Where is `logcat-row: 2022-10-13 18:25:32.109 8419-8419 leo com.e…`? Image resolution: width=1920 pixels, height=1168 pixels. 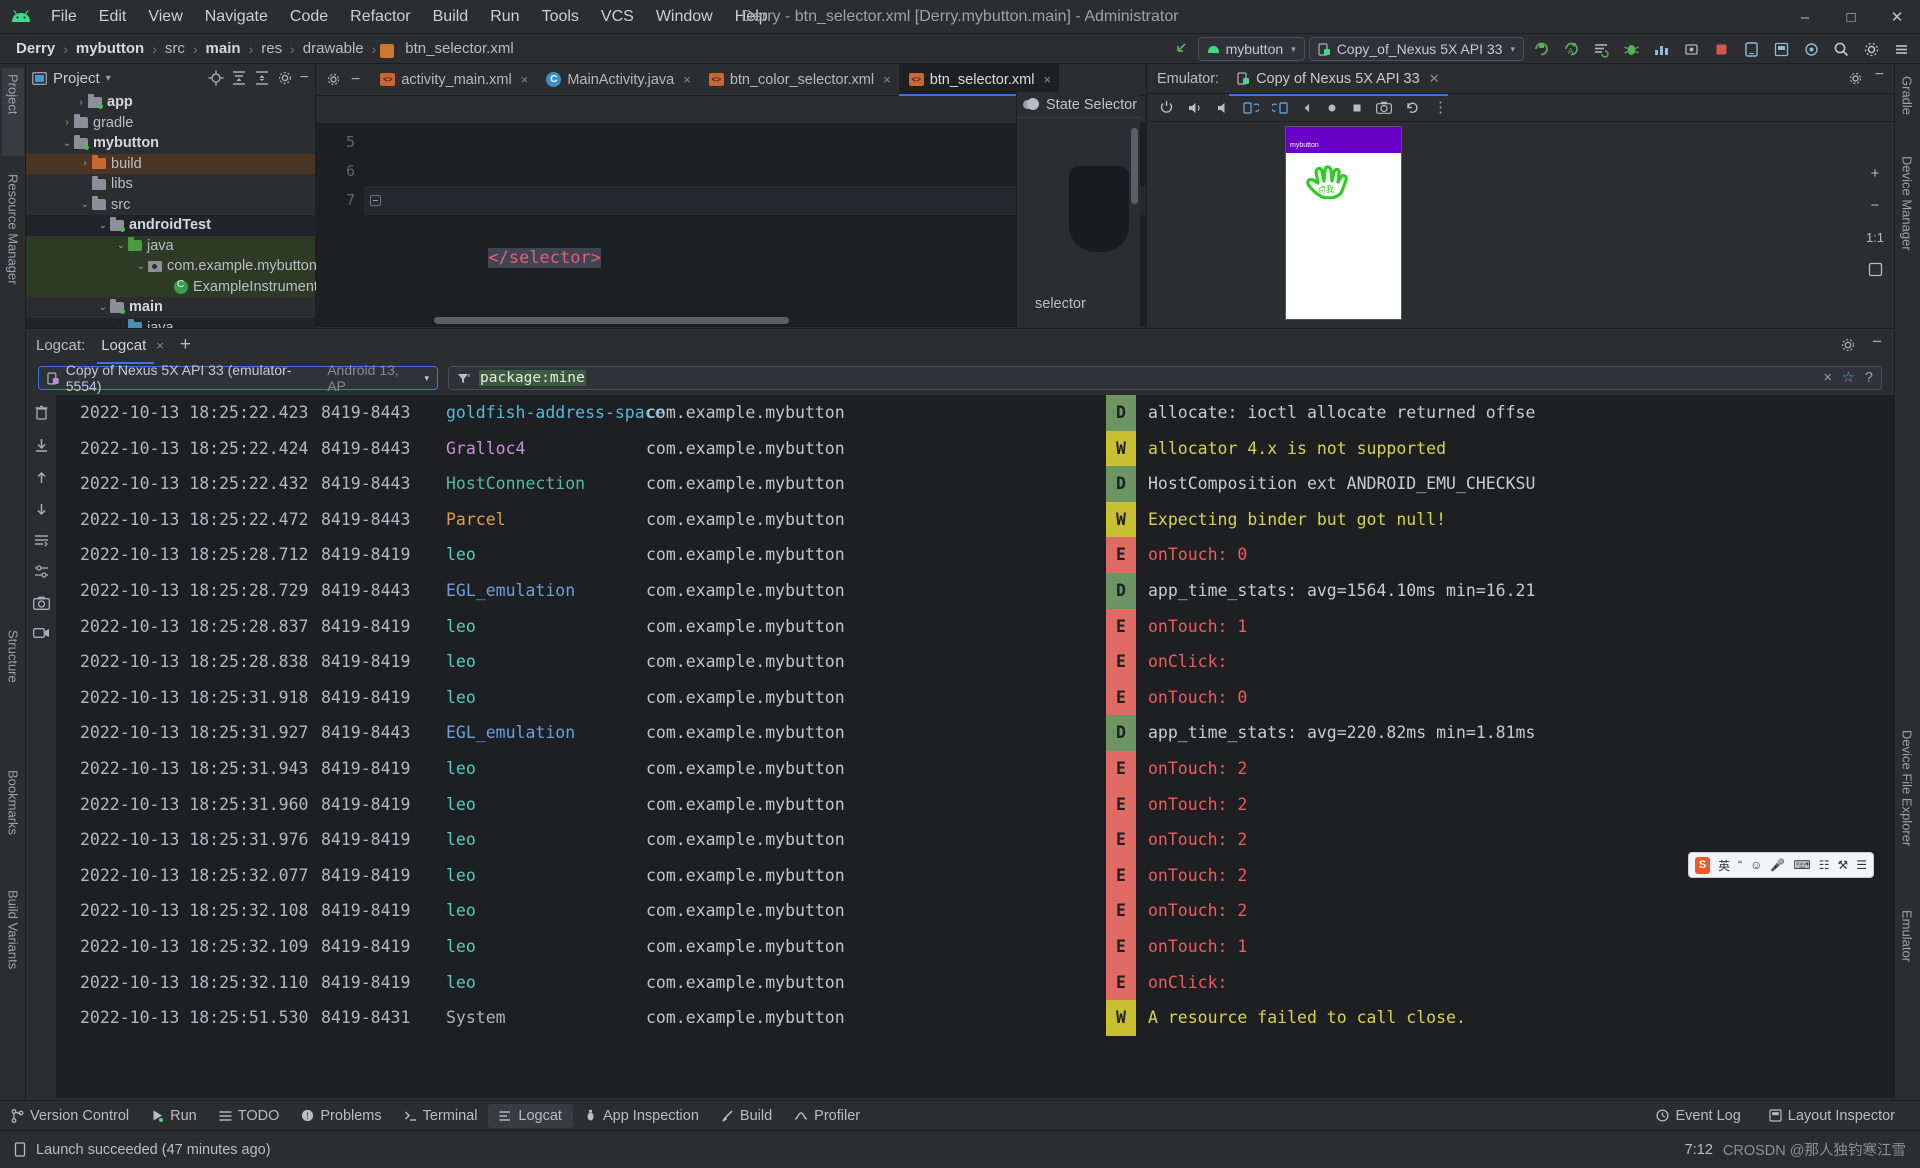
logcat-row: 2022-10-13 18:25:32.109 8419-8419 leo com.e… is located at coordinates (975, 946).